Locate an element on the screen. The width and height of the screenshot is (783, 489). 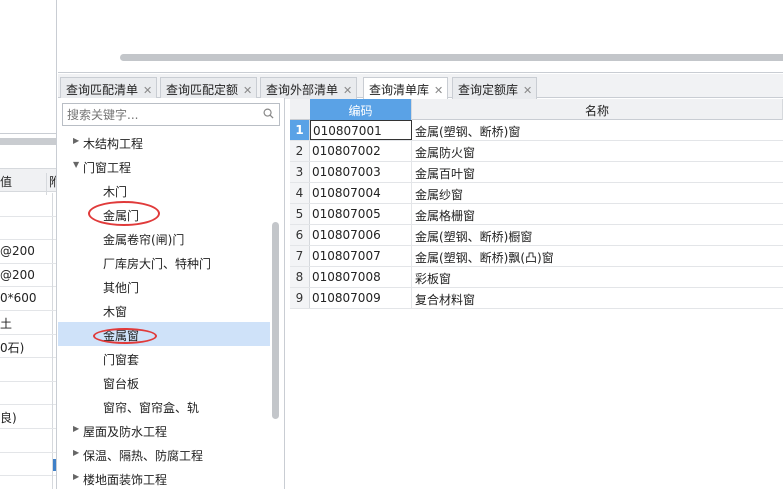
tab-query-match-quota: 查询匹配定额 ✕ is located at coordinates (209, 88).